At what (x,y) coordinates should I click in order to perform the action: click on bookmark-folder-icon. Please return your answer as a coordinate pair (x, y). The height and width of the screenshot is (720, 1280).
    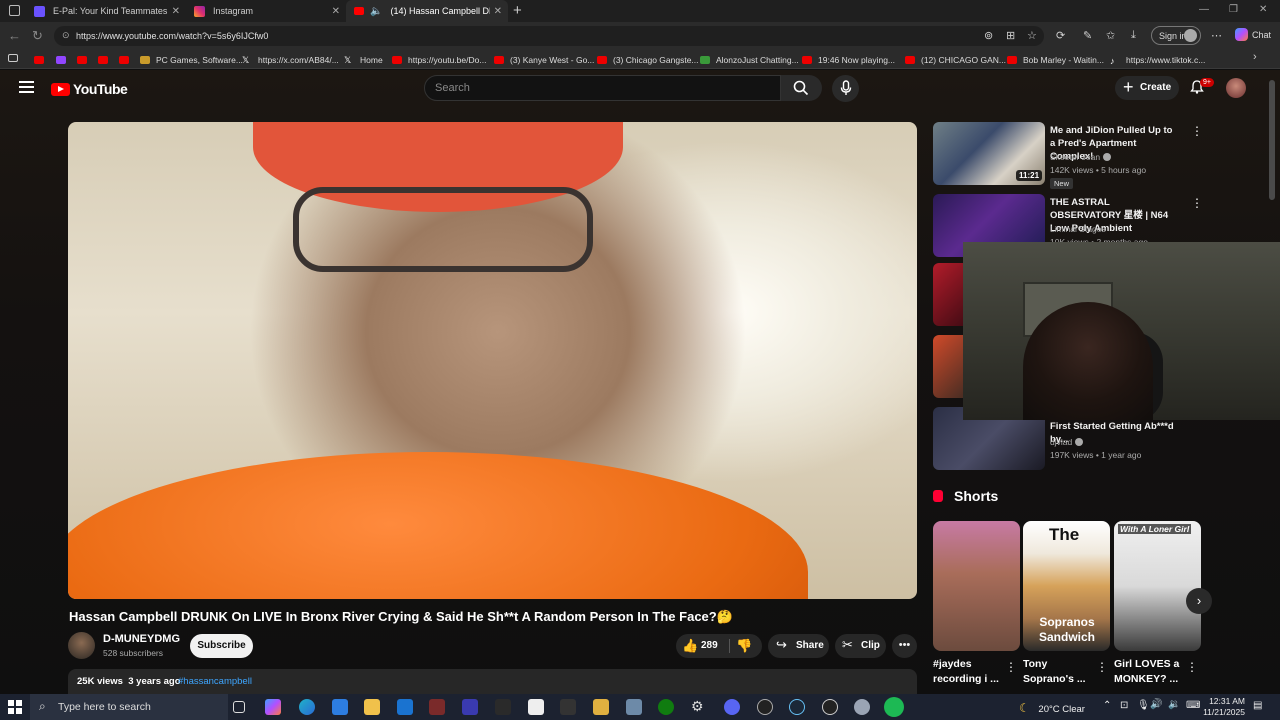
    Looking at the image, I should click on (13, 58).